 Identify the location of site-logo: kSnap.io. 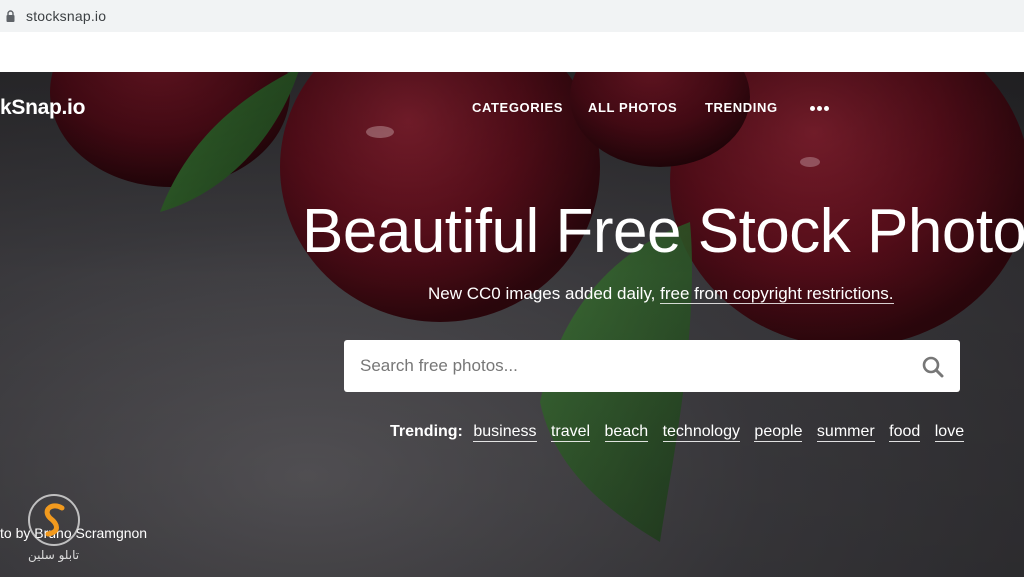
(42, 108).